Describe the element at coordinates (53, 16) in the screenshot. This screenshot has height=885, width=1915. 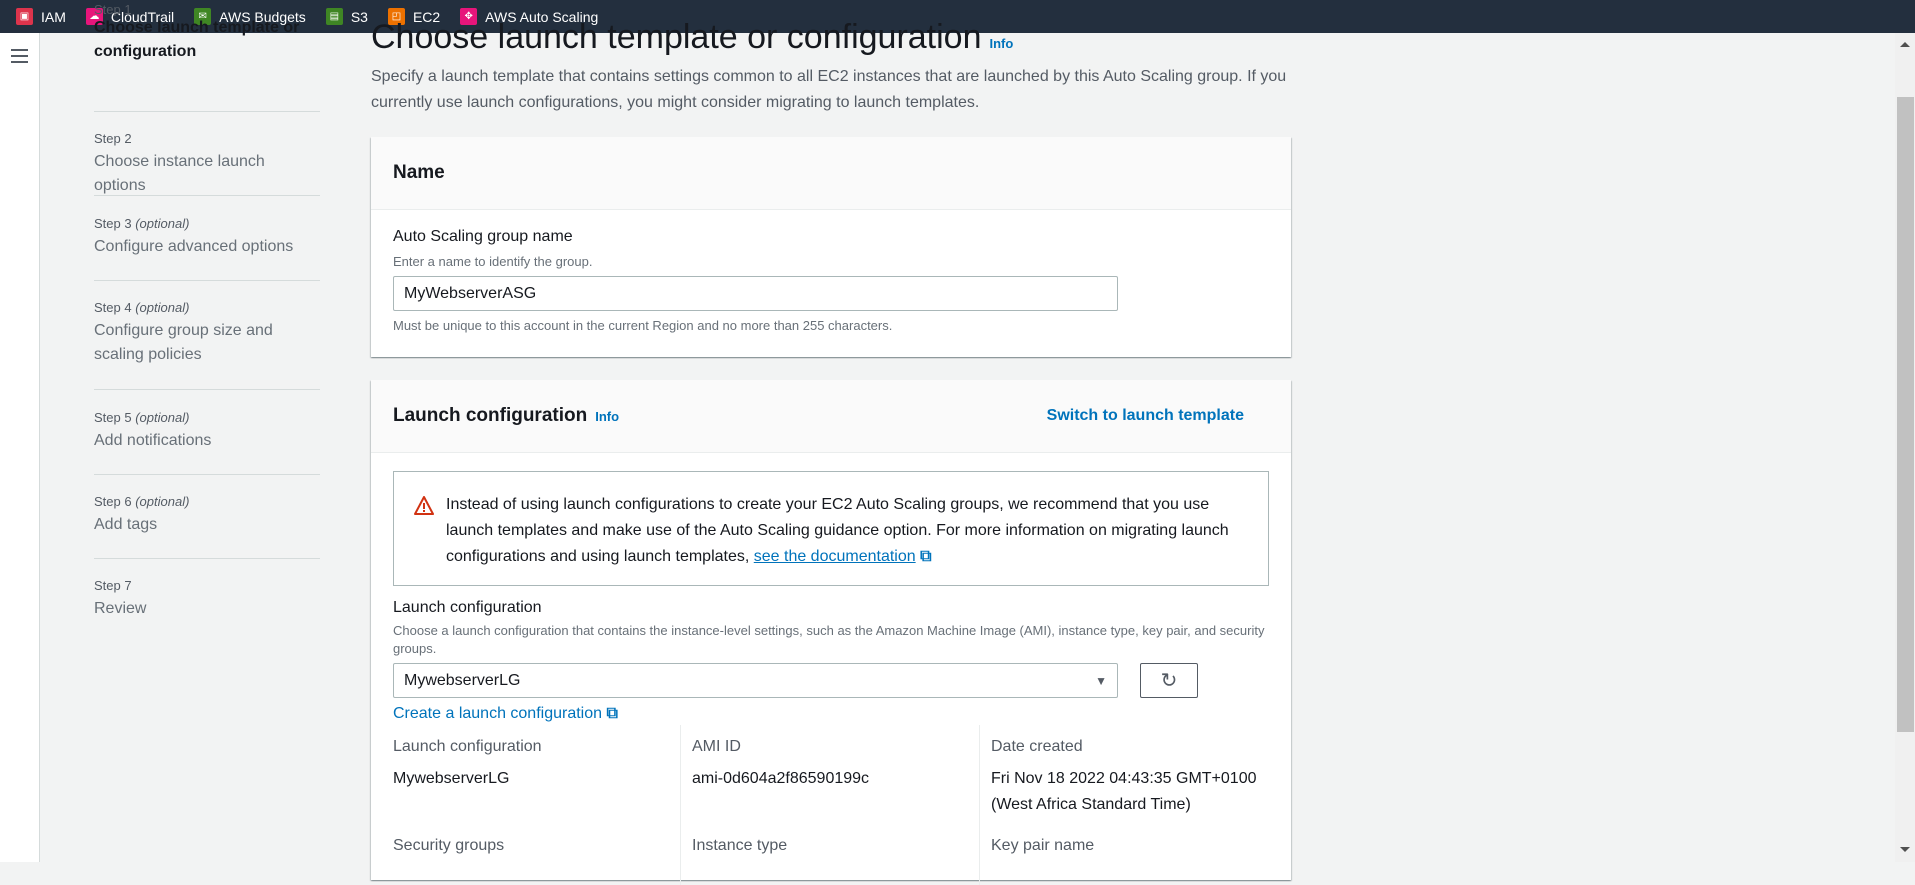
I see `favorite-label: IAM` at that location.